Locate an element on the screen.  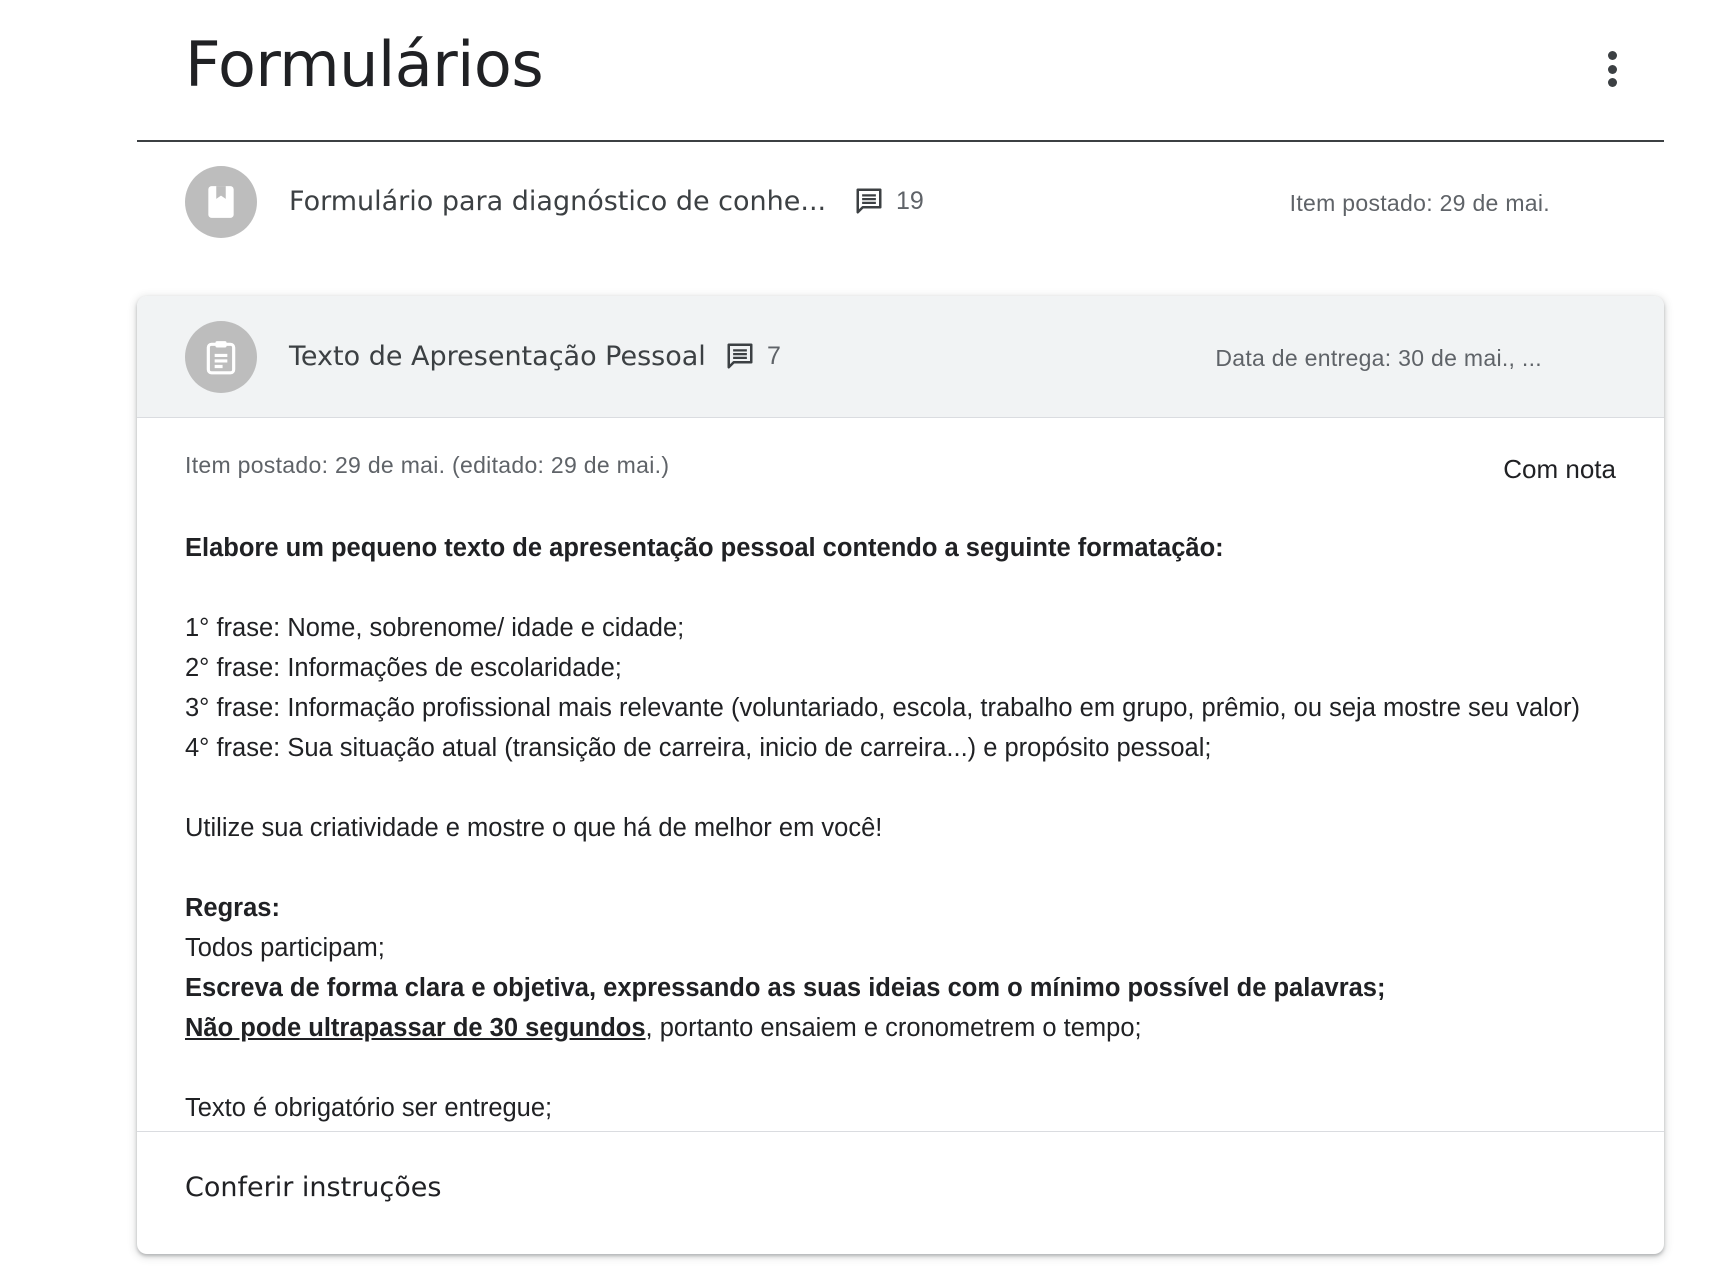
comment-count-value: 7 is located at coordinates (774, 355).